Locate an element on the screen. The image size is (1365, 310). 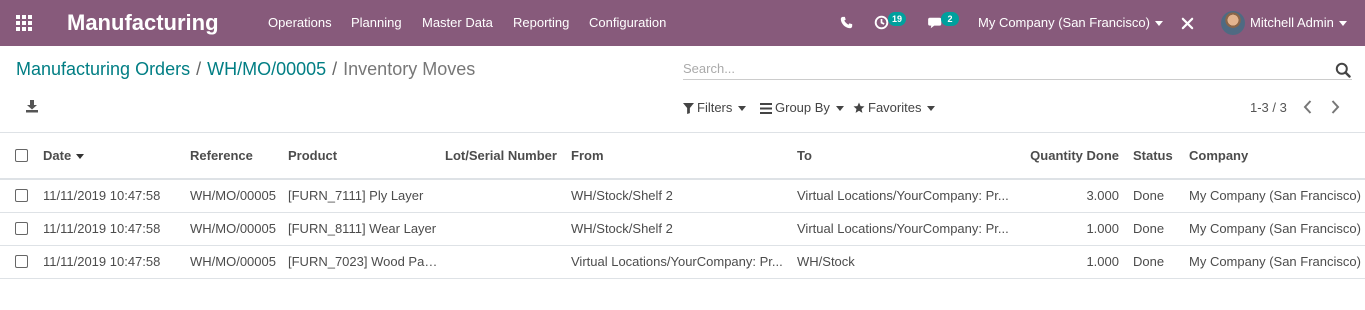
cell-product: [FURN_8111] Wear Layer is located at coordinates (360, 229).